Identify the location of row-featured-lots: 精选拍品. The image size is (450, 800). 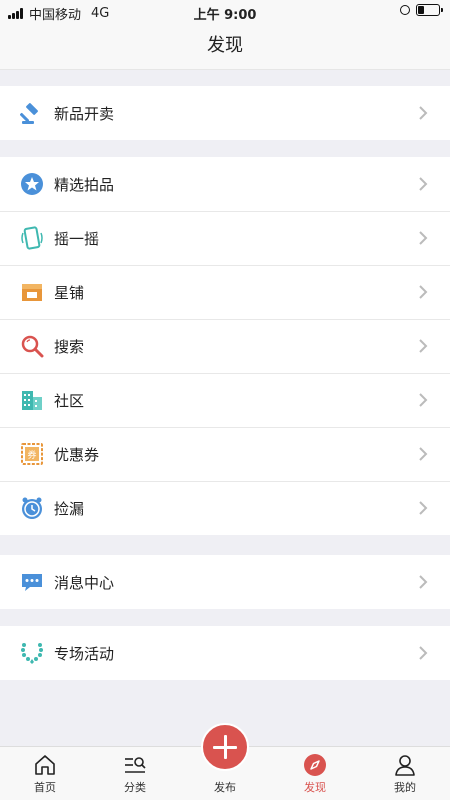
(225, 184).